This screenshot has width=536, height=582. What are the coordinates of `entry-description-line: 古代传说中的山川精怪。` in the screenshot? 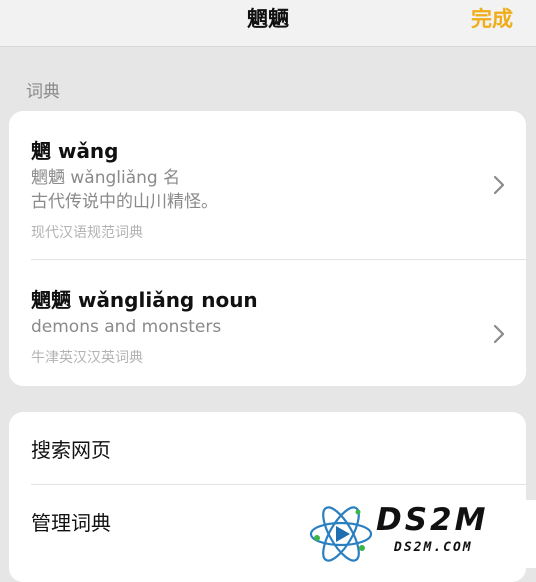 It's located at (124, 202).